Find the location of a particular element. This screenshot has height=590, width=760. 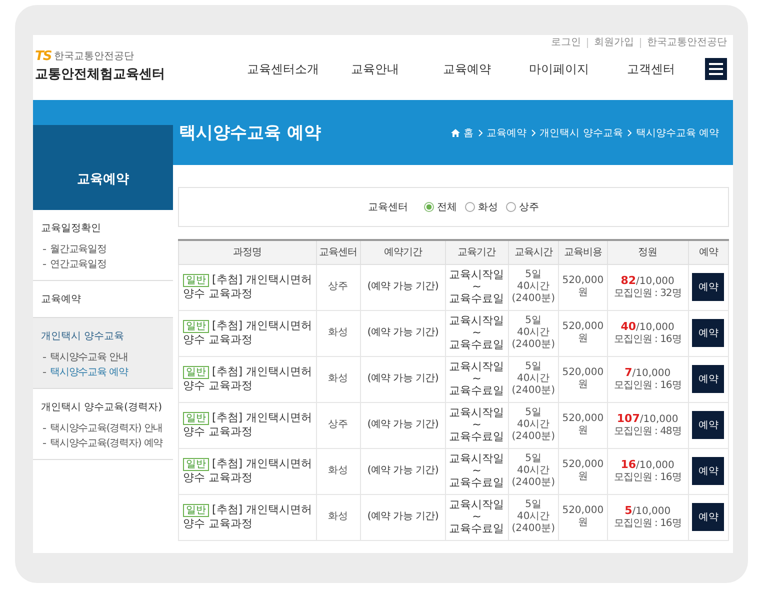

capacity-text: 5/10,000 is located at coordinates (648, 511).